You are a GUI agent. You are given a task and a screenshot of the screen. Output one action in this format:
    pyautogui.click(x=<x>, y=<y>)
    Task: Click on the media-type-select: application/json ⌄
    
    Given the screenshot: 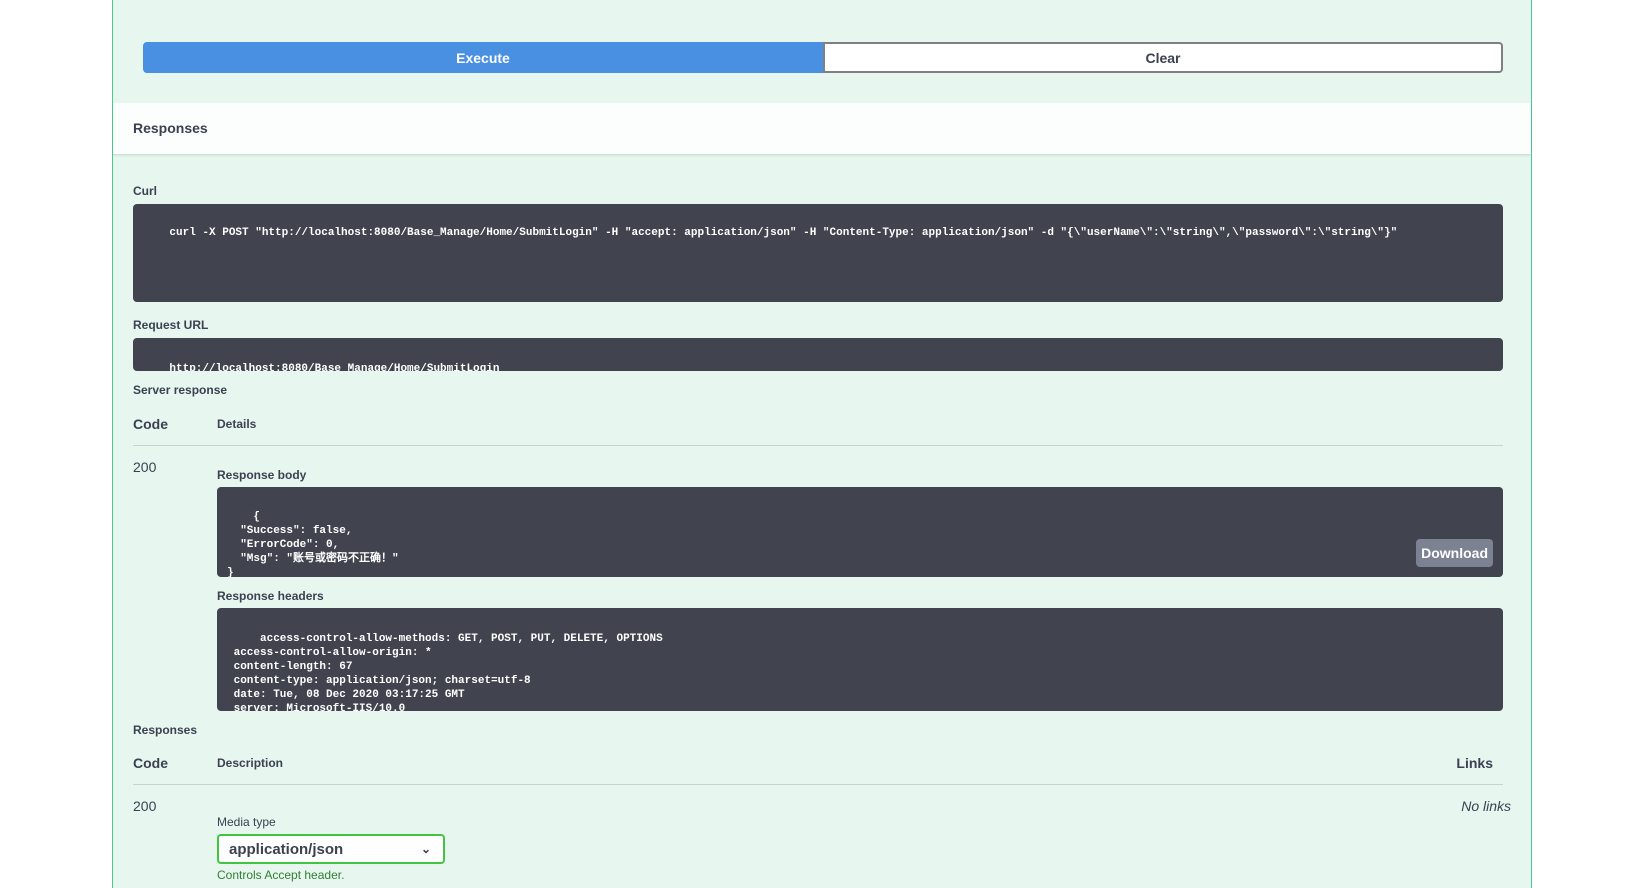 What is the action you would take?
    pyautogui.click(x=331, y=849)
    